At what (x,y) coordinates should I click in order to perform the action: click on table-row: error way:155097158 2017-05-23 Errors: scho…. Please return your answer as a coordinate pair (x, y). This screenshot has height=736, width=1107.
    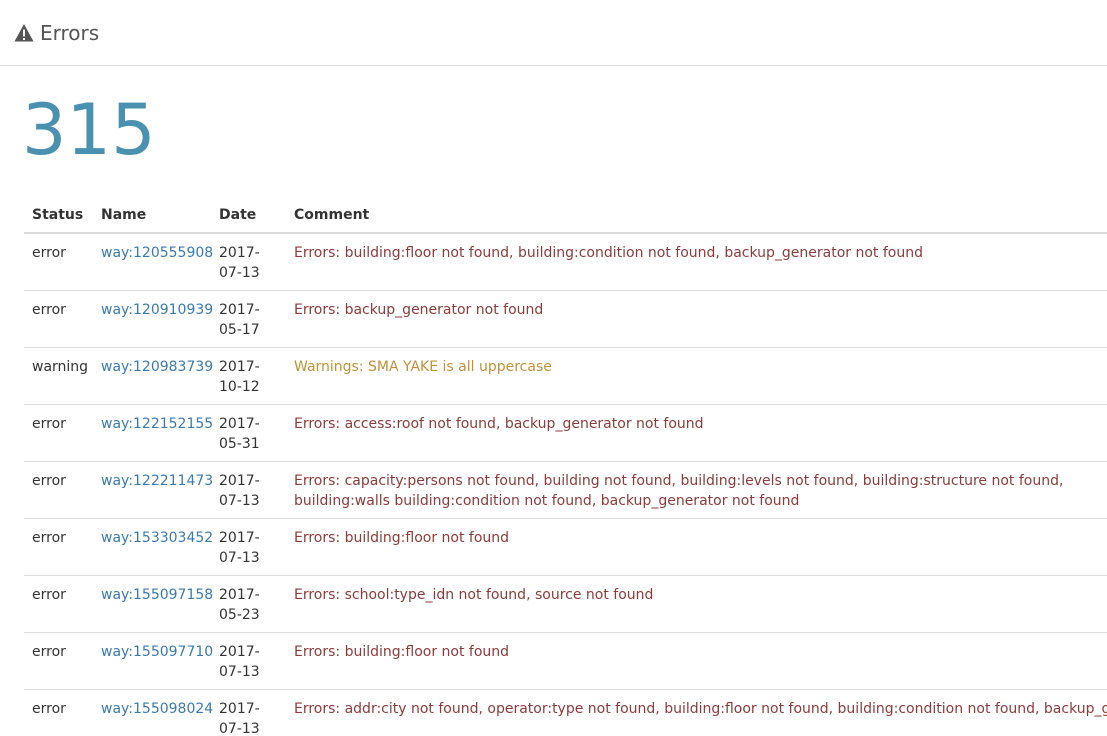
    Looking at the image, I should click on (565, 604).